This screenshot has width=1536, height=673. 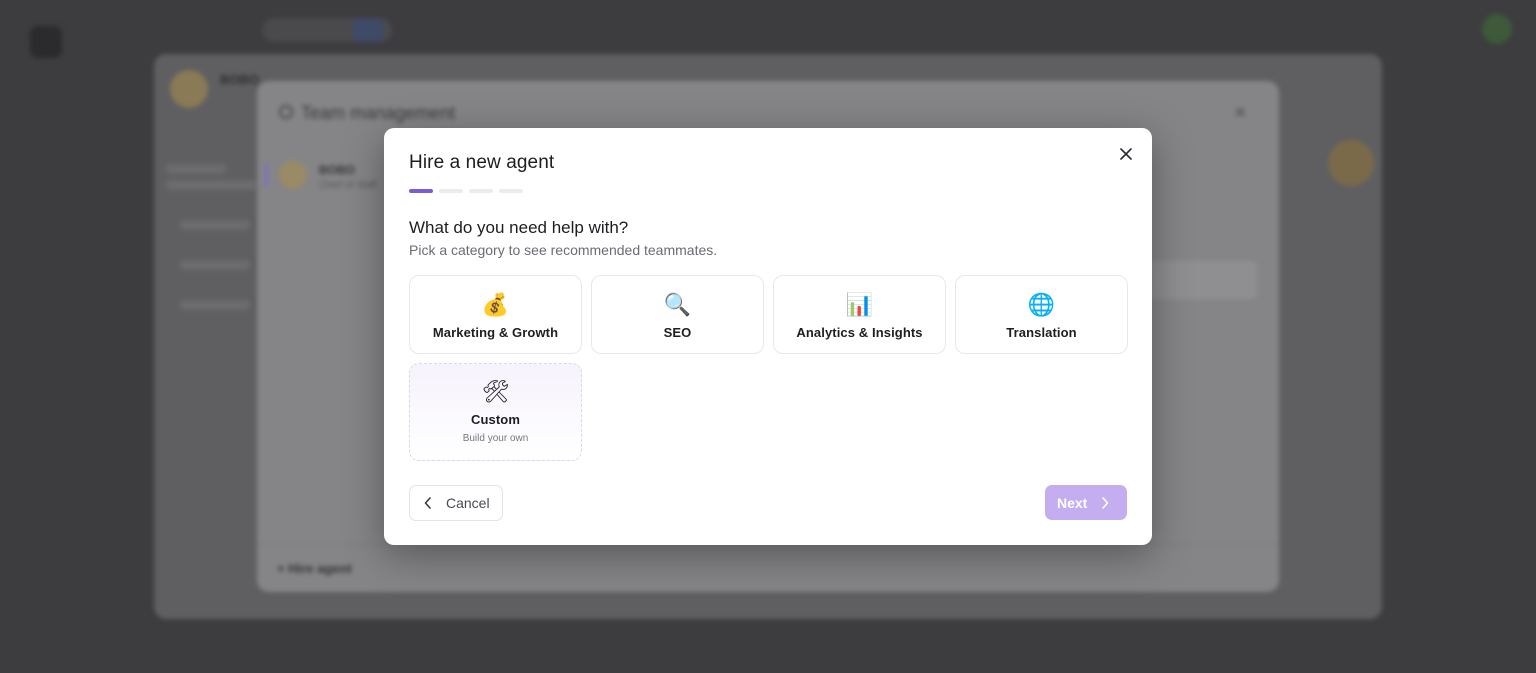 I want to click on close-button, so click(x=1126, y=154).